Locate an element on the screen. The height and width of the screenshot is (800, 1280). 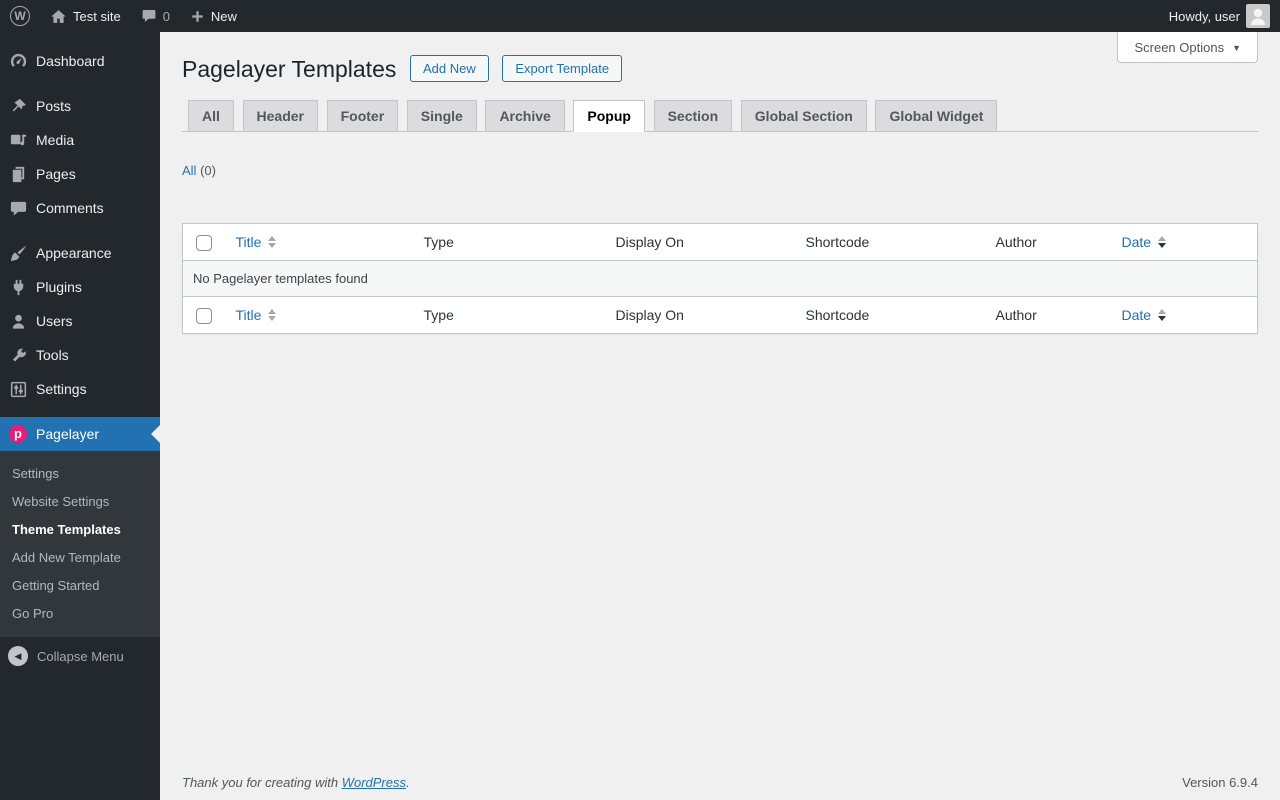
sidebar-item-users: Users is located at coordinates (80, 321).